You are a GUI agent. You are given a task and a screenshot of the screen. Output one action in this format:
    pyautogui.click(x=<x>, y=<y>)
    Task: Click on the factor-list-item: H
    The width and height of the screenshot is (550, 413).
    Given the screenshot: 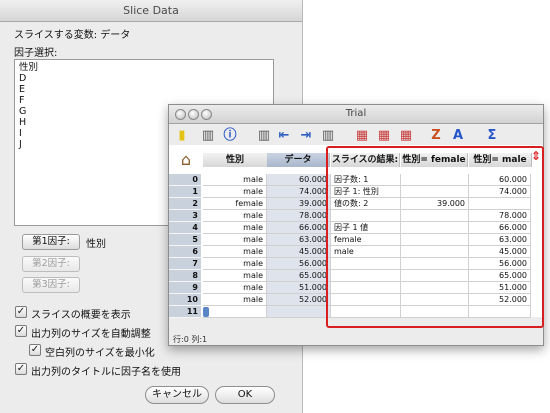 What is the action you would take?
    pyautogui.click(x=22, y=122)
    